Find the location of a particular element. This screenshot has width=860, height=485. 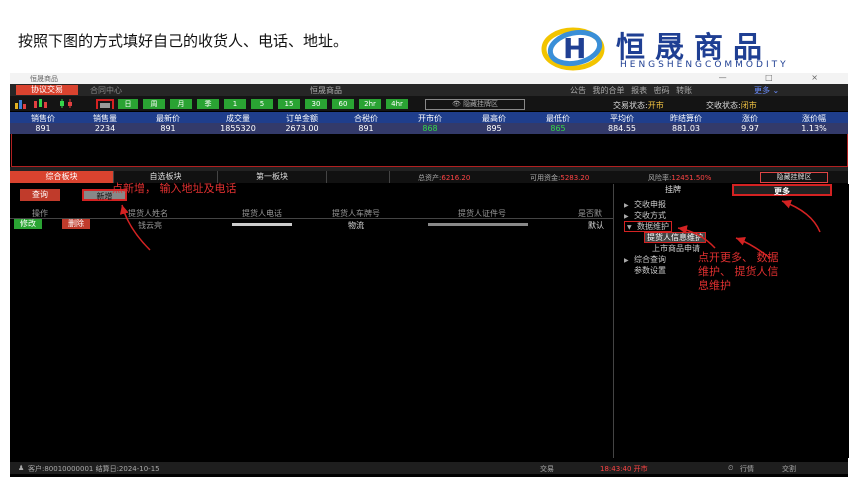

status-market: 行情 is located at coordinates (747, 469).